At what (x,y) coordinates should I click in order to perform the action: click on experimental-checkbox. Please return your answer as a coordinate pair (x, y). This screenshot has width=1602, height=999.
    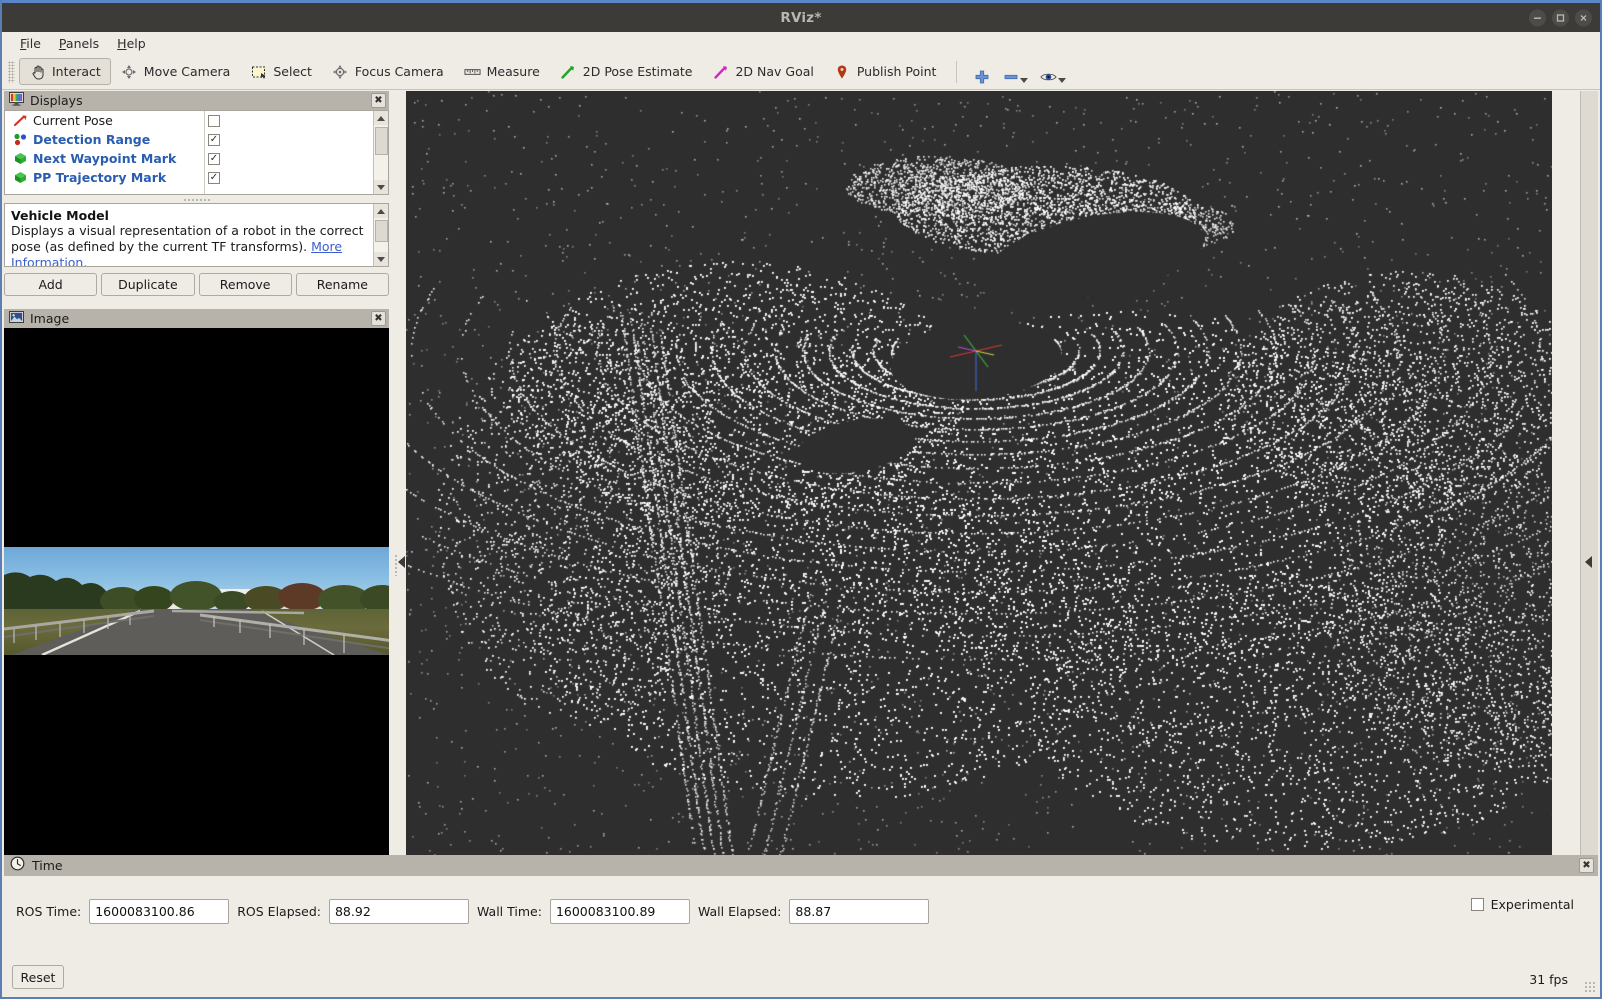
    Looking at the image, I should click on (1477, 904).